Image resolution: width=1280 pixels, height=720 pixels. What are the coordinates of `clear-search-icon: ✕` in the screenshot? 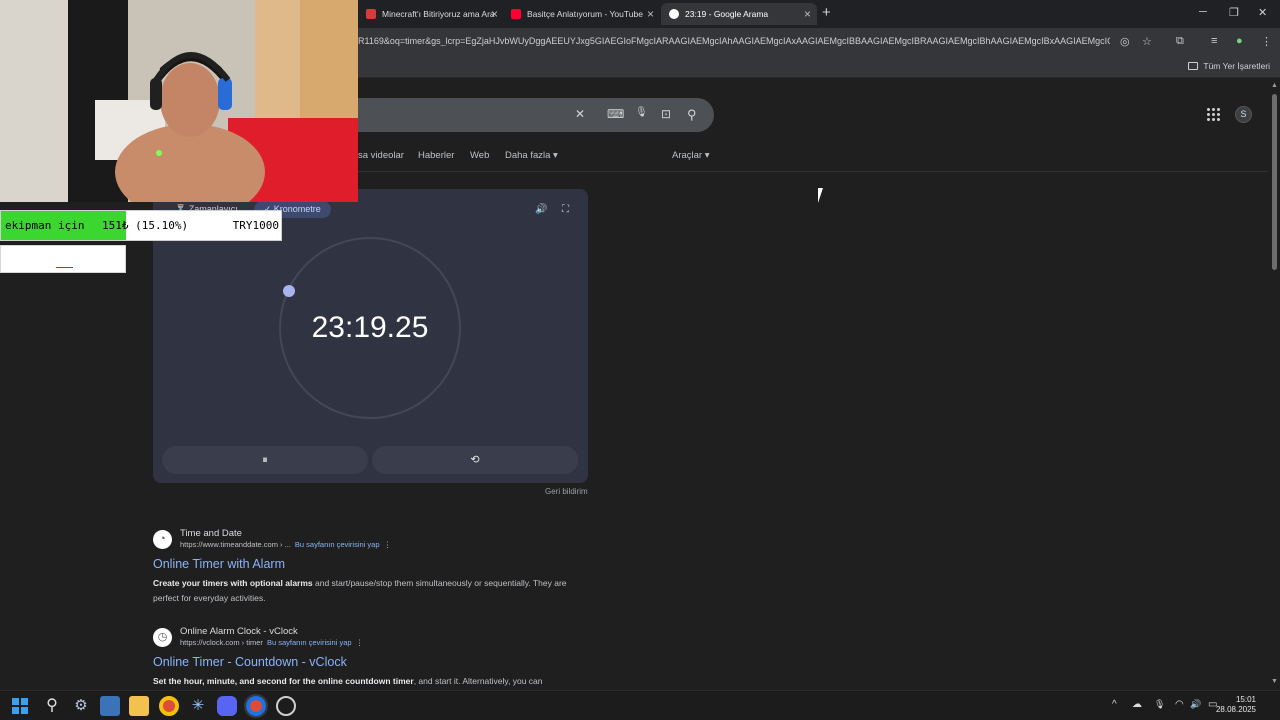 It's located at (580, 114).